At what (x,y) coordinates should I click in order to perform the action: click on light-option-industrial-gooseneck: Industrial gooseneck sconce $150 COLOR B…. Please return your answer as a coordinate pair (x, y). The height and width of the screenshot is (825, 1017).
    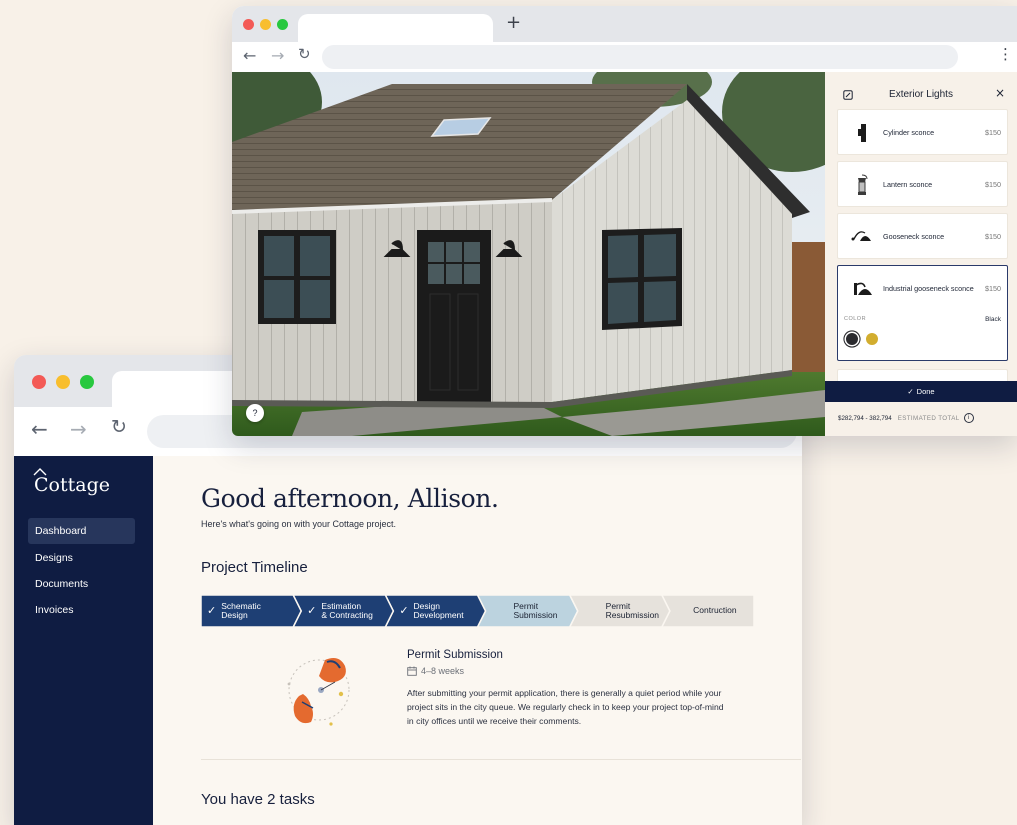
    Looking at the image, I should click on (922, 313).